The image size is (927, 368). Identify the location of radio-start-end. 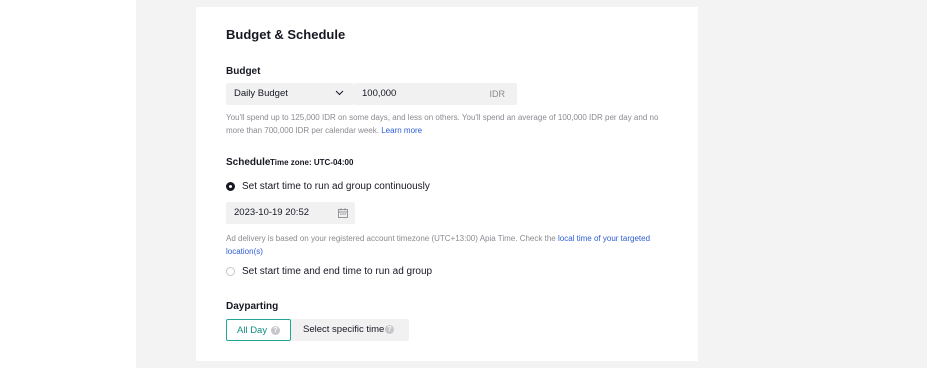
(230, 271).